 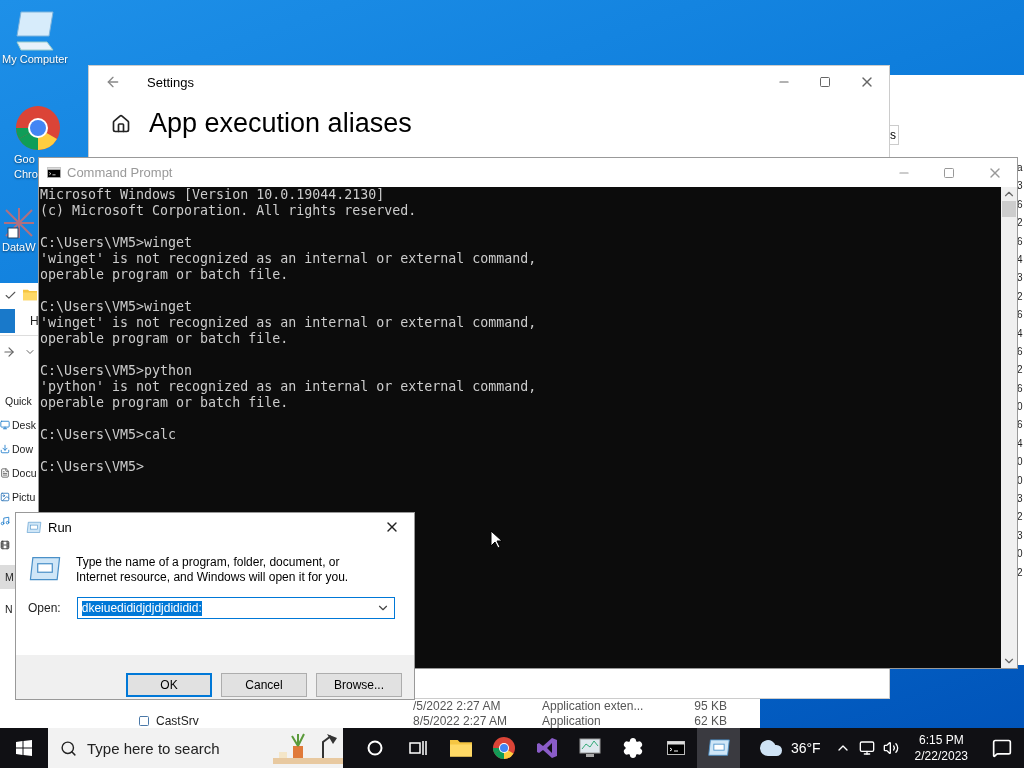 What do you see at coordinates (34, 321) in the screenshot?
I see `ribbon-tab: H` at bounding box center [34, 321].